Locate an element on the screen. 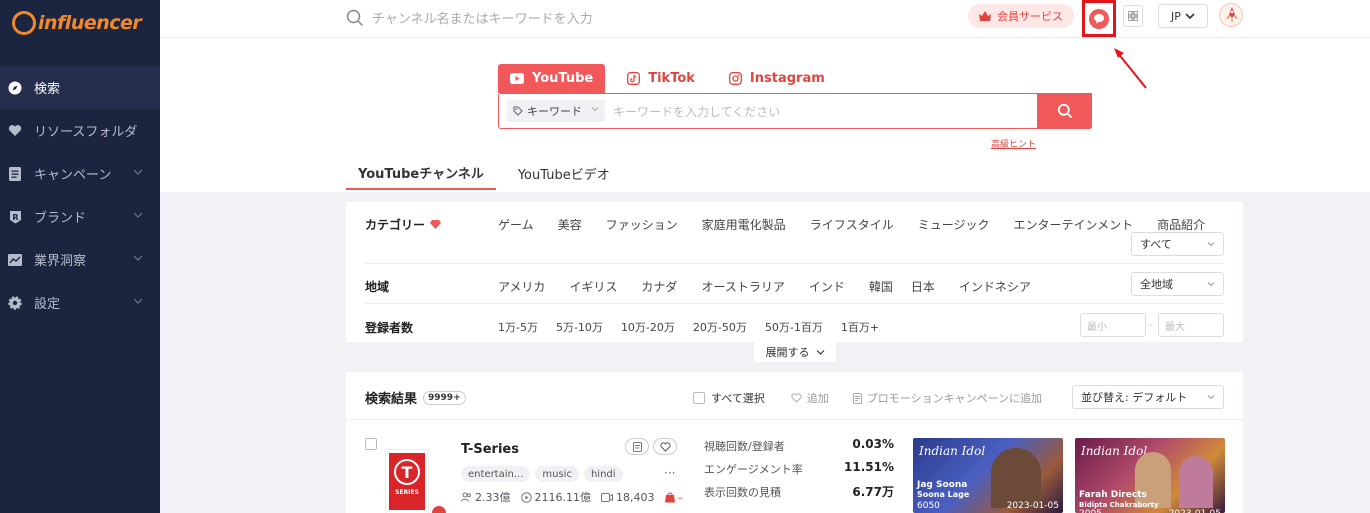  sidebar-item-resources: リソースフォルダ is located at coordinates (80, 130).